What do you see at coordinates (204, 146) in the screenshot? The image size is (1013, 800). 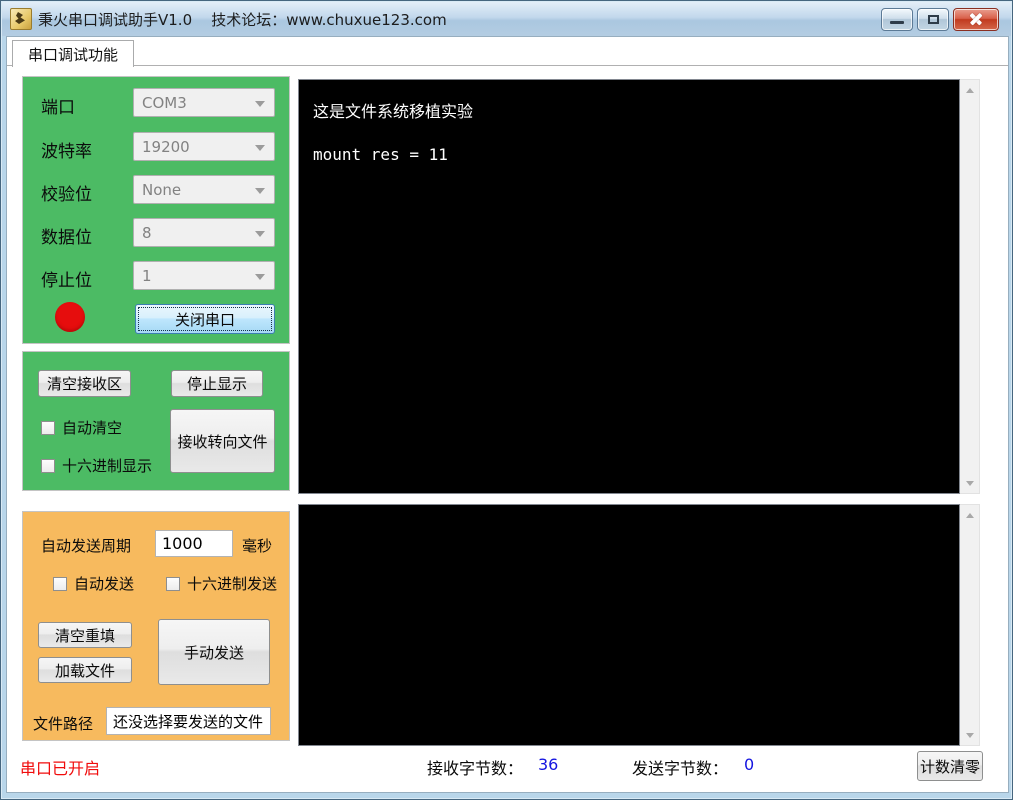 I see `baudrate-select: 19200` at bounding box center [204, 146].